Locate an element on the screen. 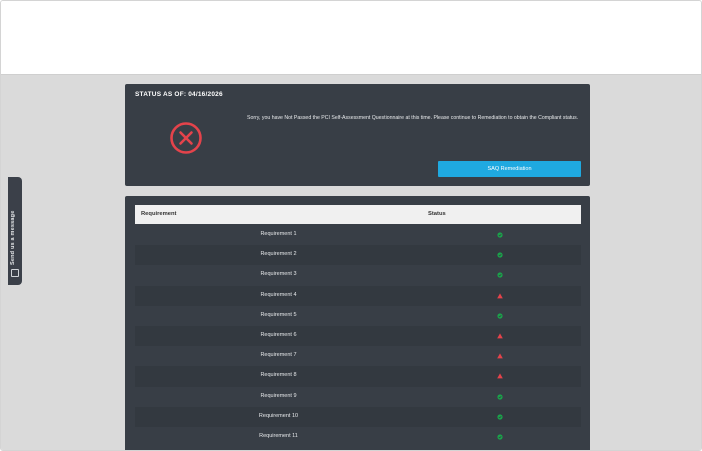 The width and height of the screenshot is (702, 451). requirement-name: Requirement 1 is located at coordinates (278, 234).